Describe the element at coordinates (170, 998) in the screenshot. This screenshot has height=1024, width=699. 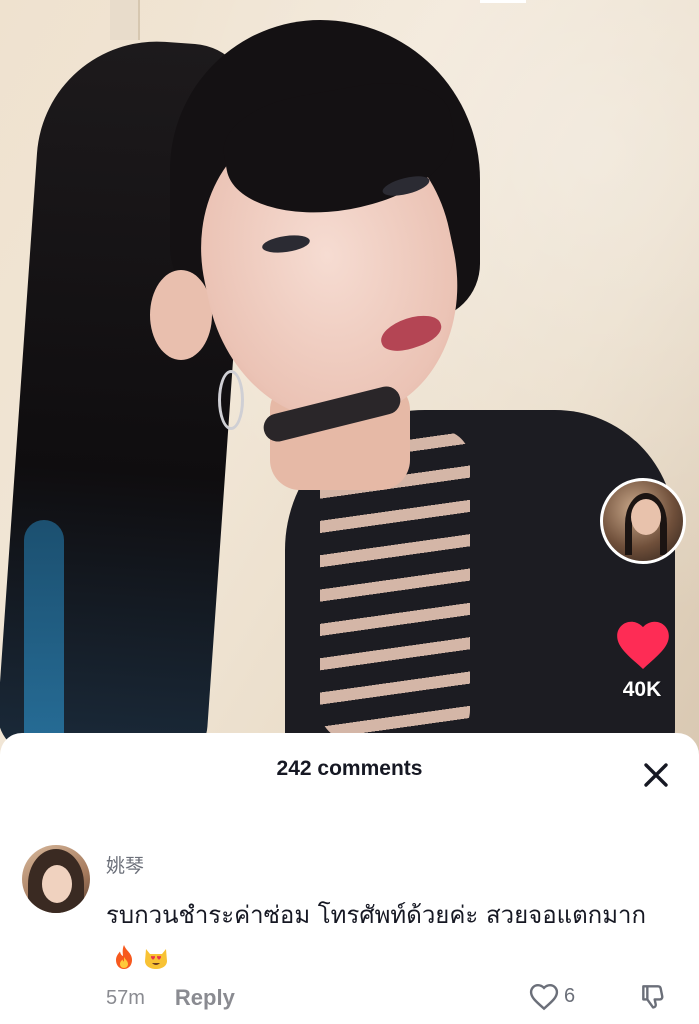
I see `comment-meta: 57m Reply` at that location.